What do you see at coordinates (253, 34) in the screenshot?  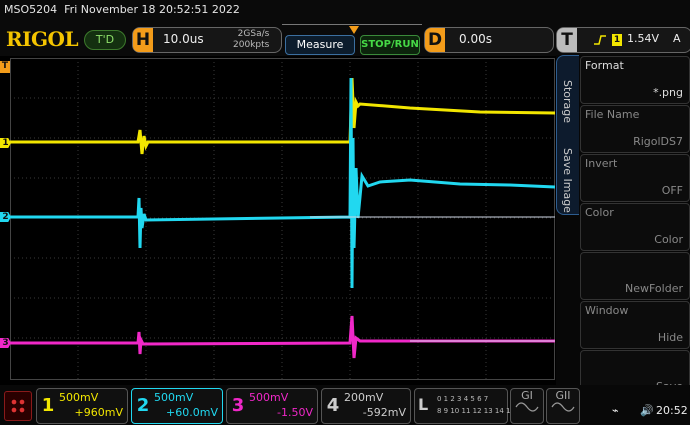 I see `sample-rate: 2GSa/s` at bounding box center [253, 34].